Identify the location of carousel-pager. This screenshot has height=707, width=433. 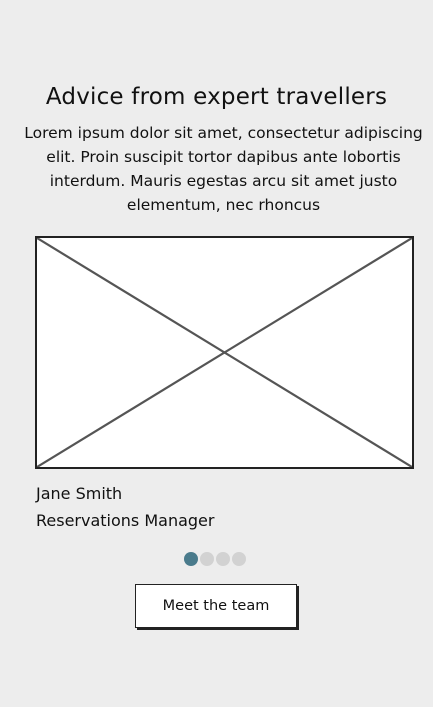
(215, 559).